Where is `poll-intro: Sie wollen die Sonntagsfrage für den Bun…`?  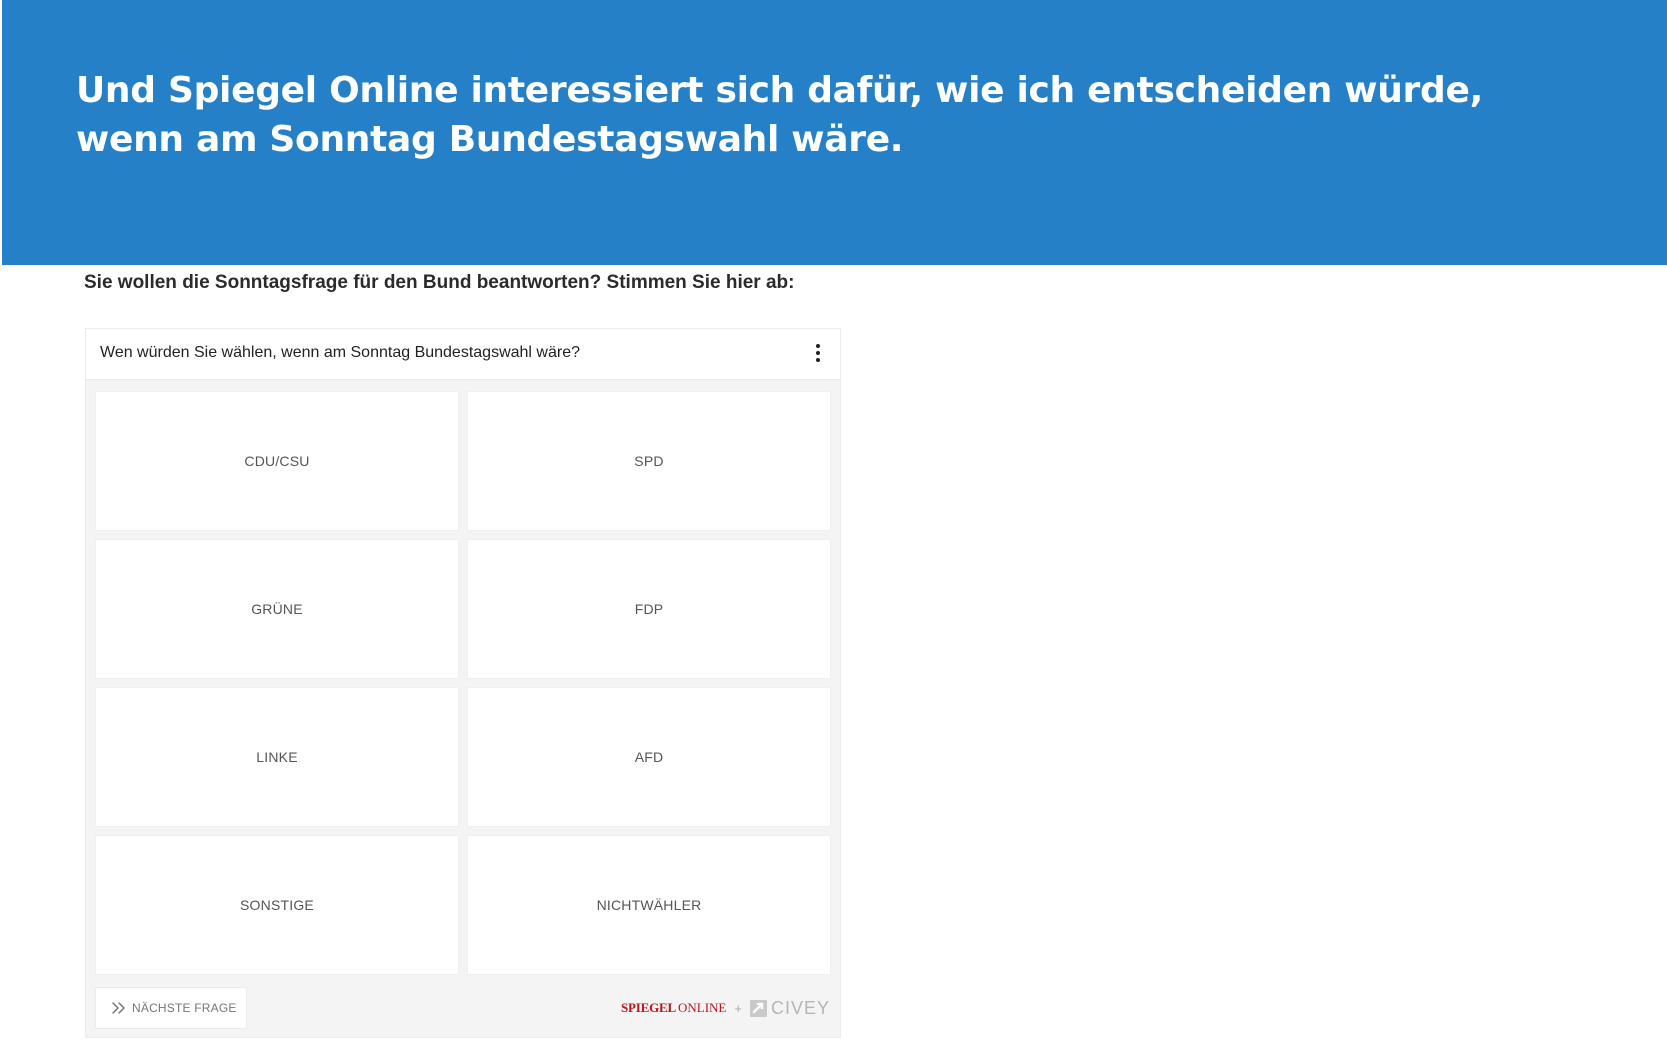 poll-intro: Sie wollen die Sonntagsfrage für den Bun… is located at coordinates (439, 282).